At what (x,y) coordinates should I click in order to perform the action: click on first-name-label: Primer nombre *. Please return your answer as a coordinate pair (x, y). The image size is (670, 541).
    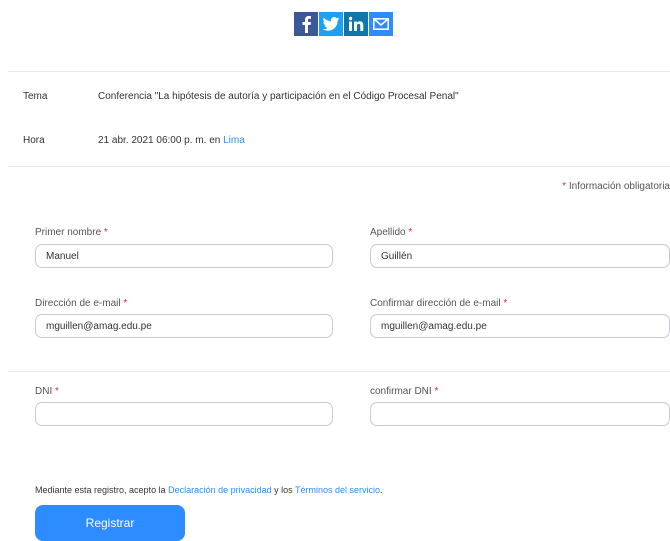
    Looking at the image, I should click on (71, 232).